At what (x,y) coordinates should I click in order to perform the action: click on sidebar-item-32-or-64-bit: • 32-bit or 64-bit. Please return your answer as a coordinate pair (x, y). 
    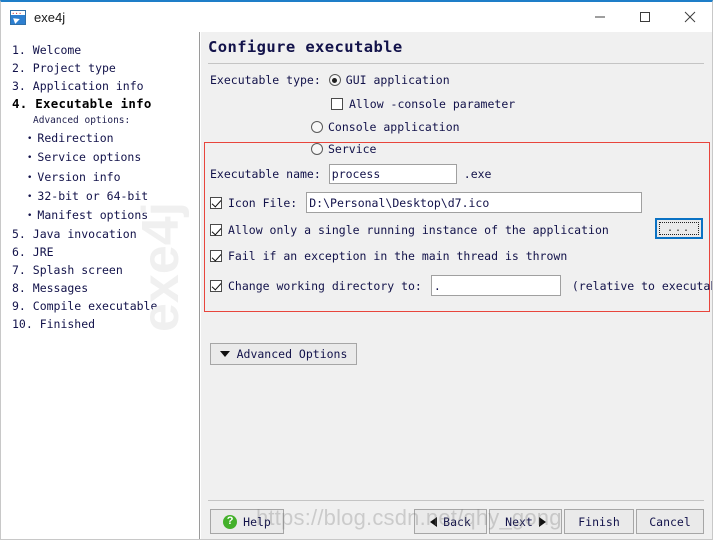
    Looking at the image, I should click on (100, 196).